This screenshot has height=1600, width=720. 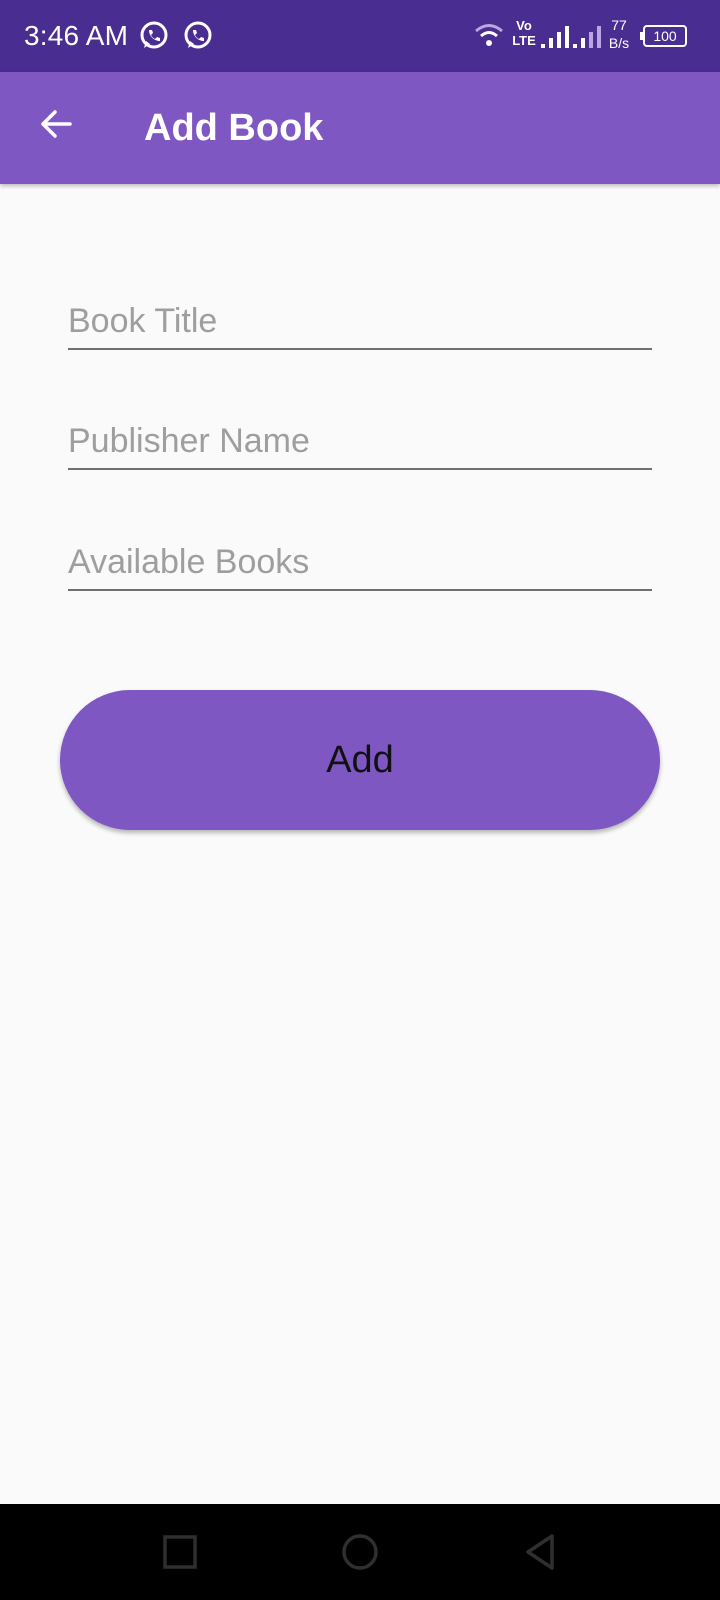 I want to click on page-title: Add Book, so click(x=234, y=128).